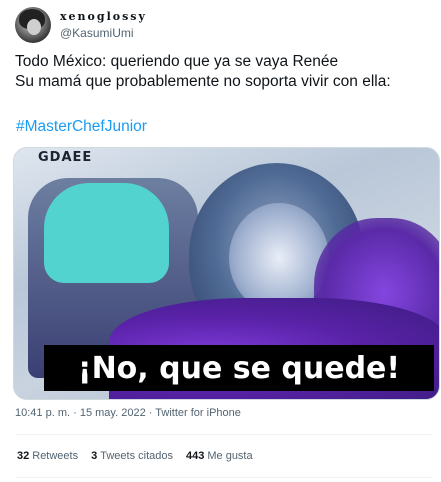 The height and width of the screenshot is (482, 441). What do you see at coordinates (103, 33) in the screenshot?
I see `author-handle: @KasumiUmi` at bounding box center [103, 33].